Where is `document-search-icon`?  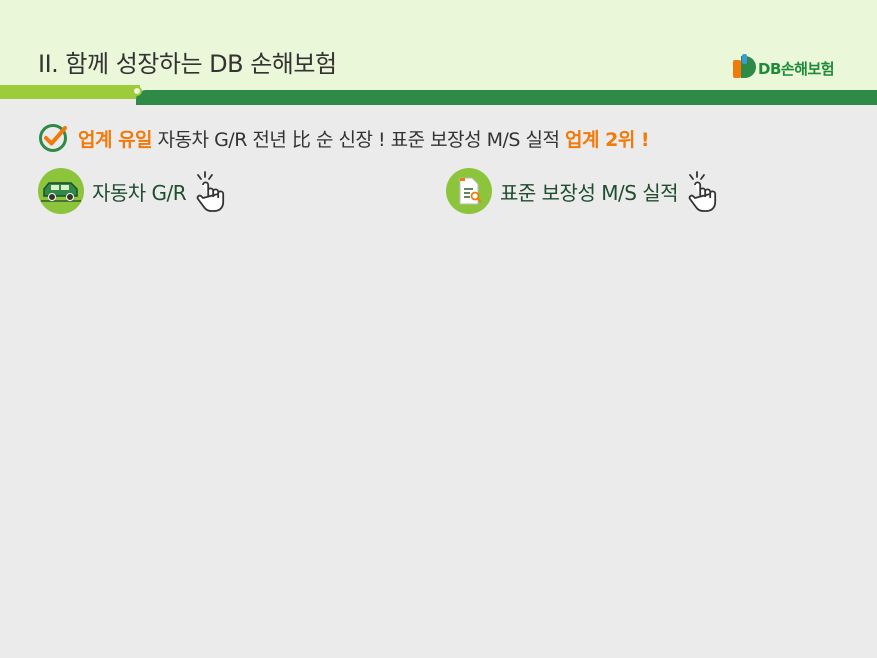 document-search-icon is located at coordinates (470, 191).